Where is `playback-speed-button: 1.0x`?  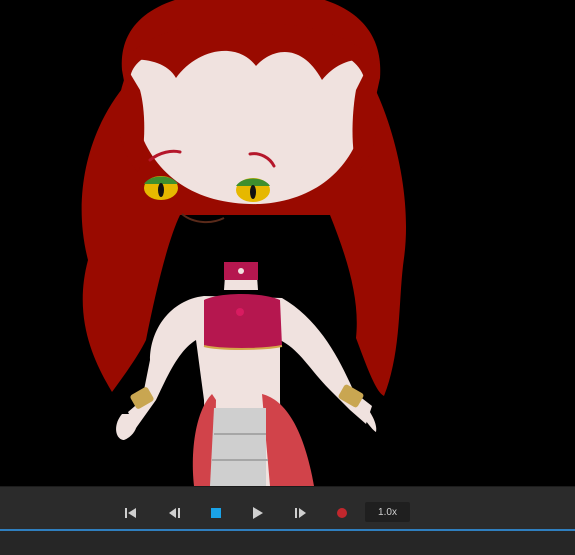 playback-speed-button: 1.0x is located at coordinates (387, 512).